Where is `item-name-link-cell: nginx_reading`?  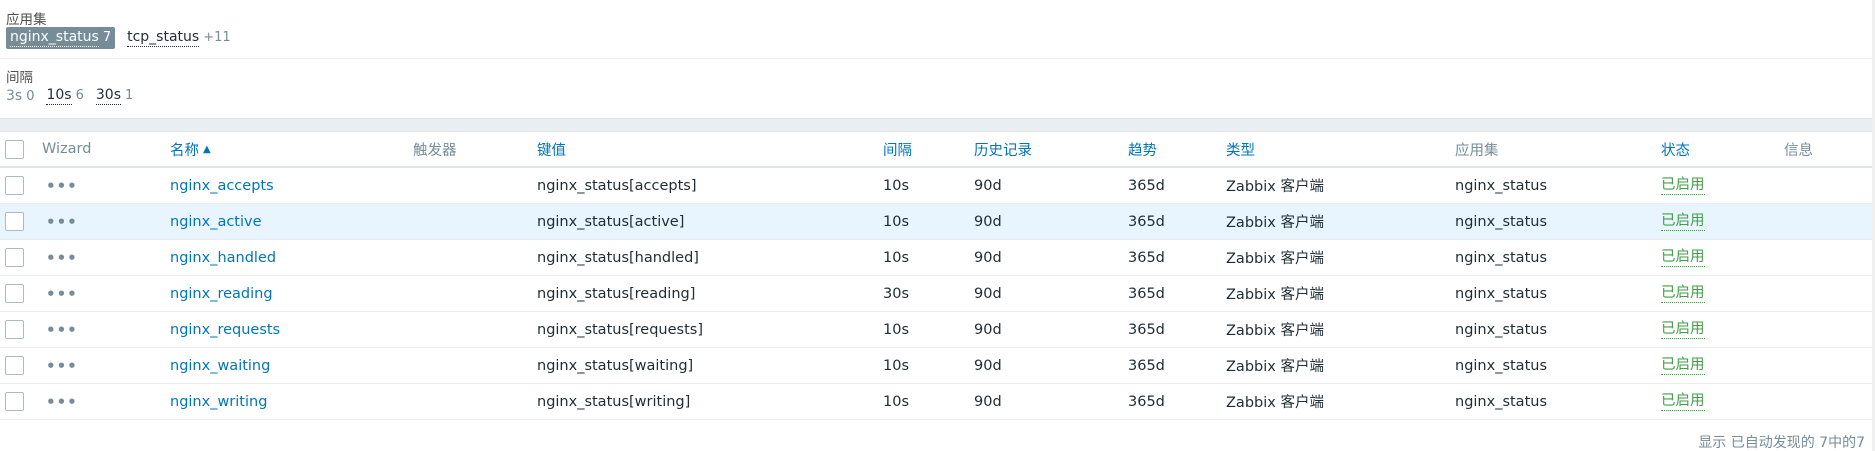 item-name-link-cell: nginx_reading is located at coordinates (221, 293).